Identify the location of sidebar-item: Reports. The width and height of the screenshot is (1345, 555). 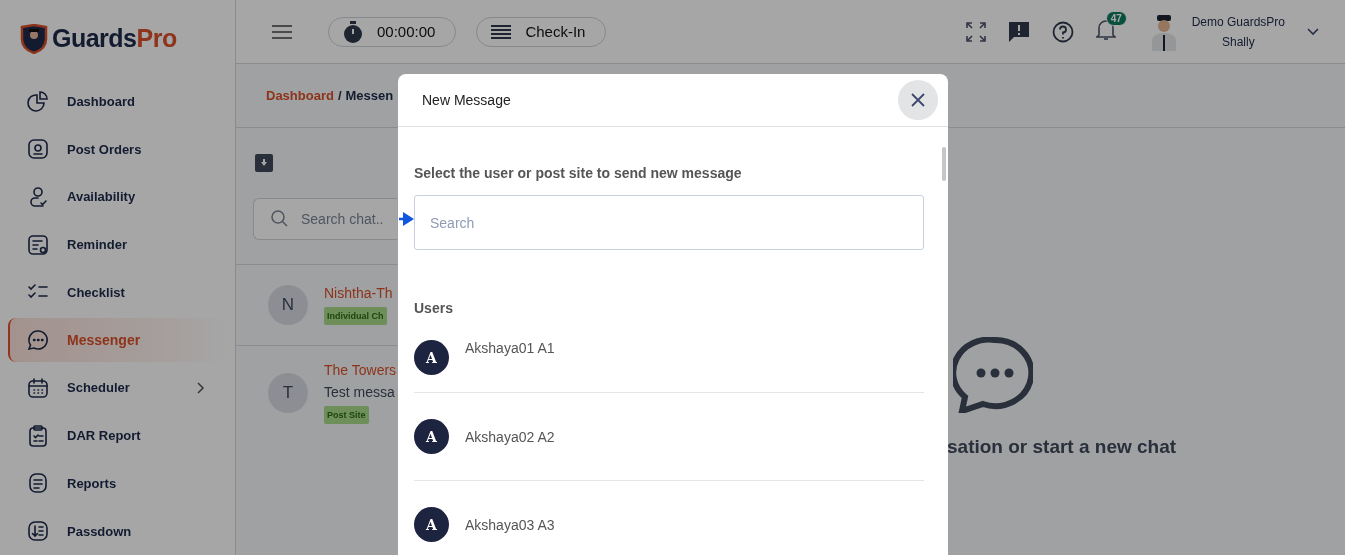
(117, 483).